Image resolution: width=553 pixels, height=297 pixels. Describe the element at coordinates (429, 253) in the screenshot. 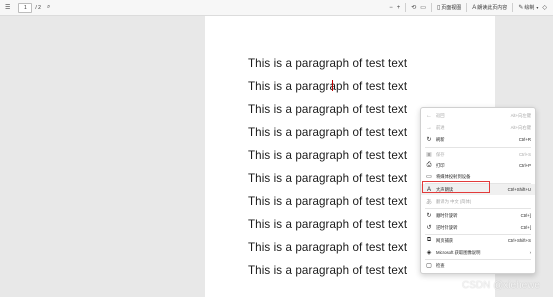

I see `image-description-icon: ◈` at that location.